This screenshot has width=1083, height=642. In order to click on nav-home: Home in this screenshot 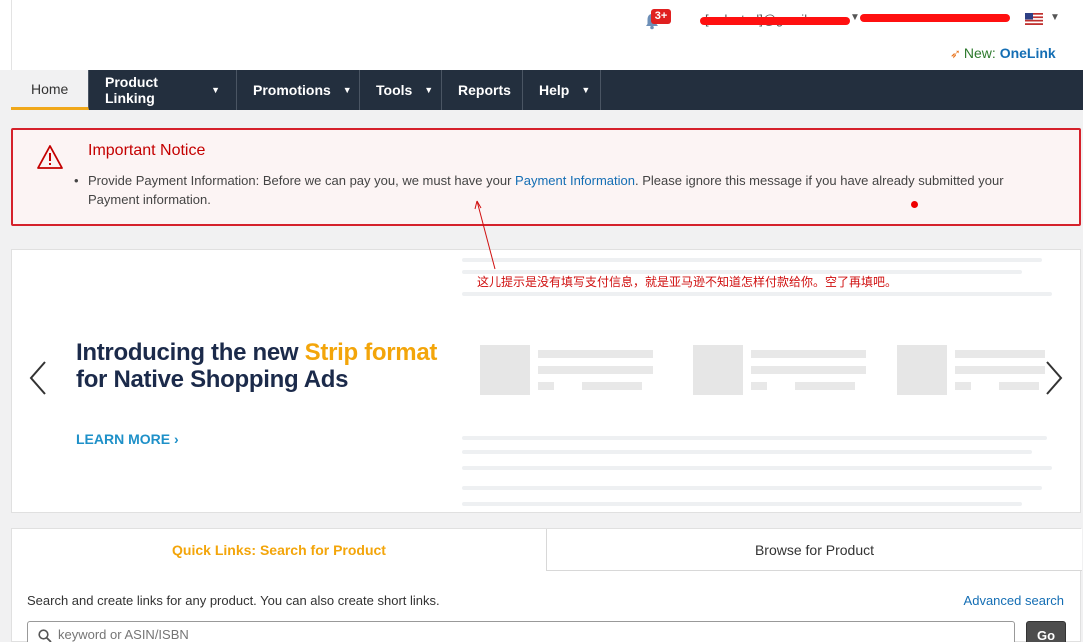, I will do `click(50, 90)`.